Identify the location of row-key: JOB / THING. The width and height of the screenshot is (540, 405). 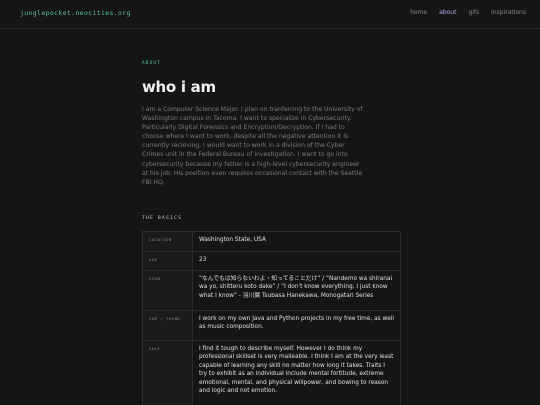
(168, 325).